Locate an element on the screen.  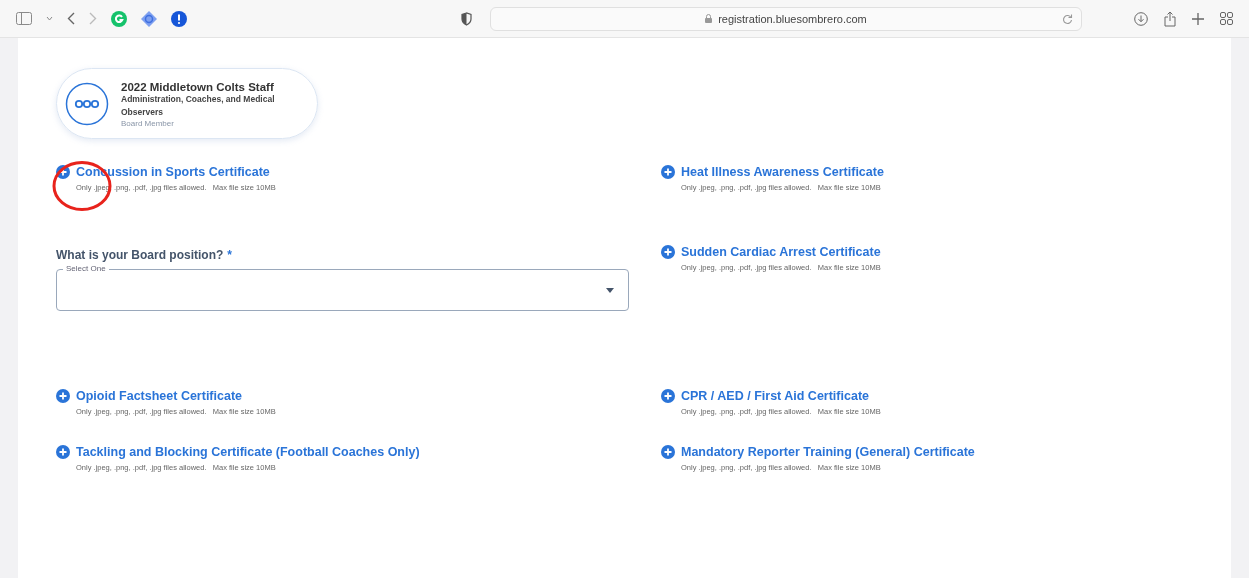
plus-icon is located at coordinates (1198, 18).